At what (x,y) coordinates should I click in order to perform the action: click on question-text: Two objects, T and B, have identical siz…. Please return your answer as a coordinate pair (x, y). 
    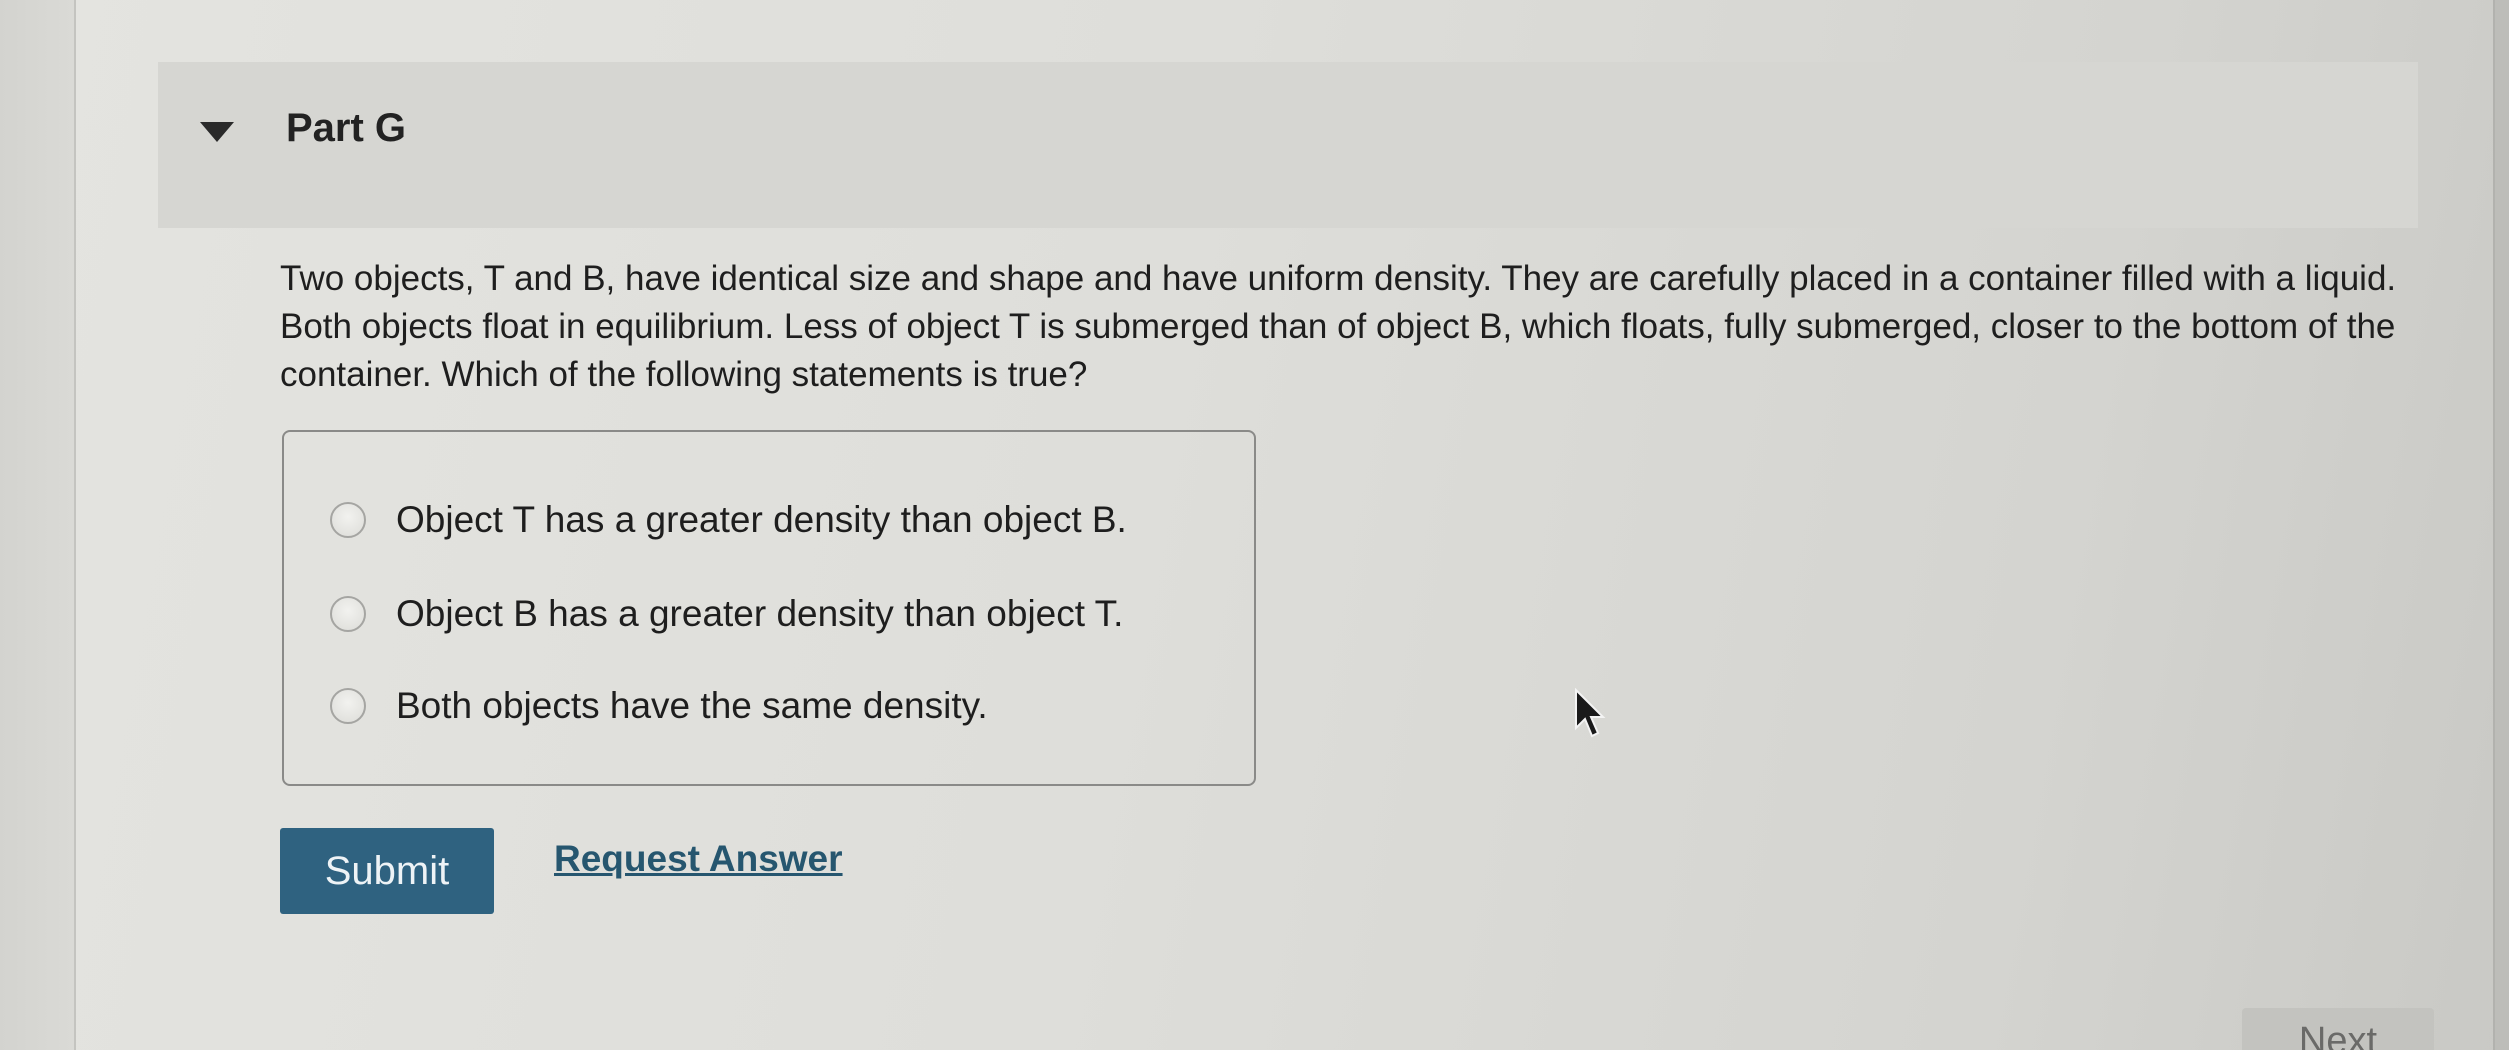
    Looking at the image, I should click on (1338, 326).